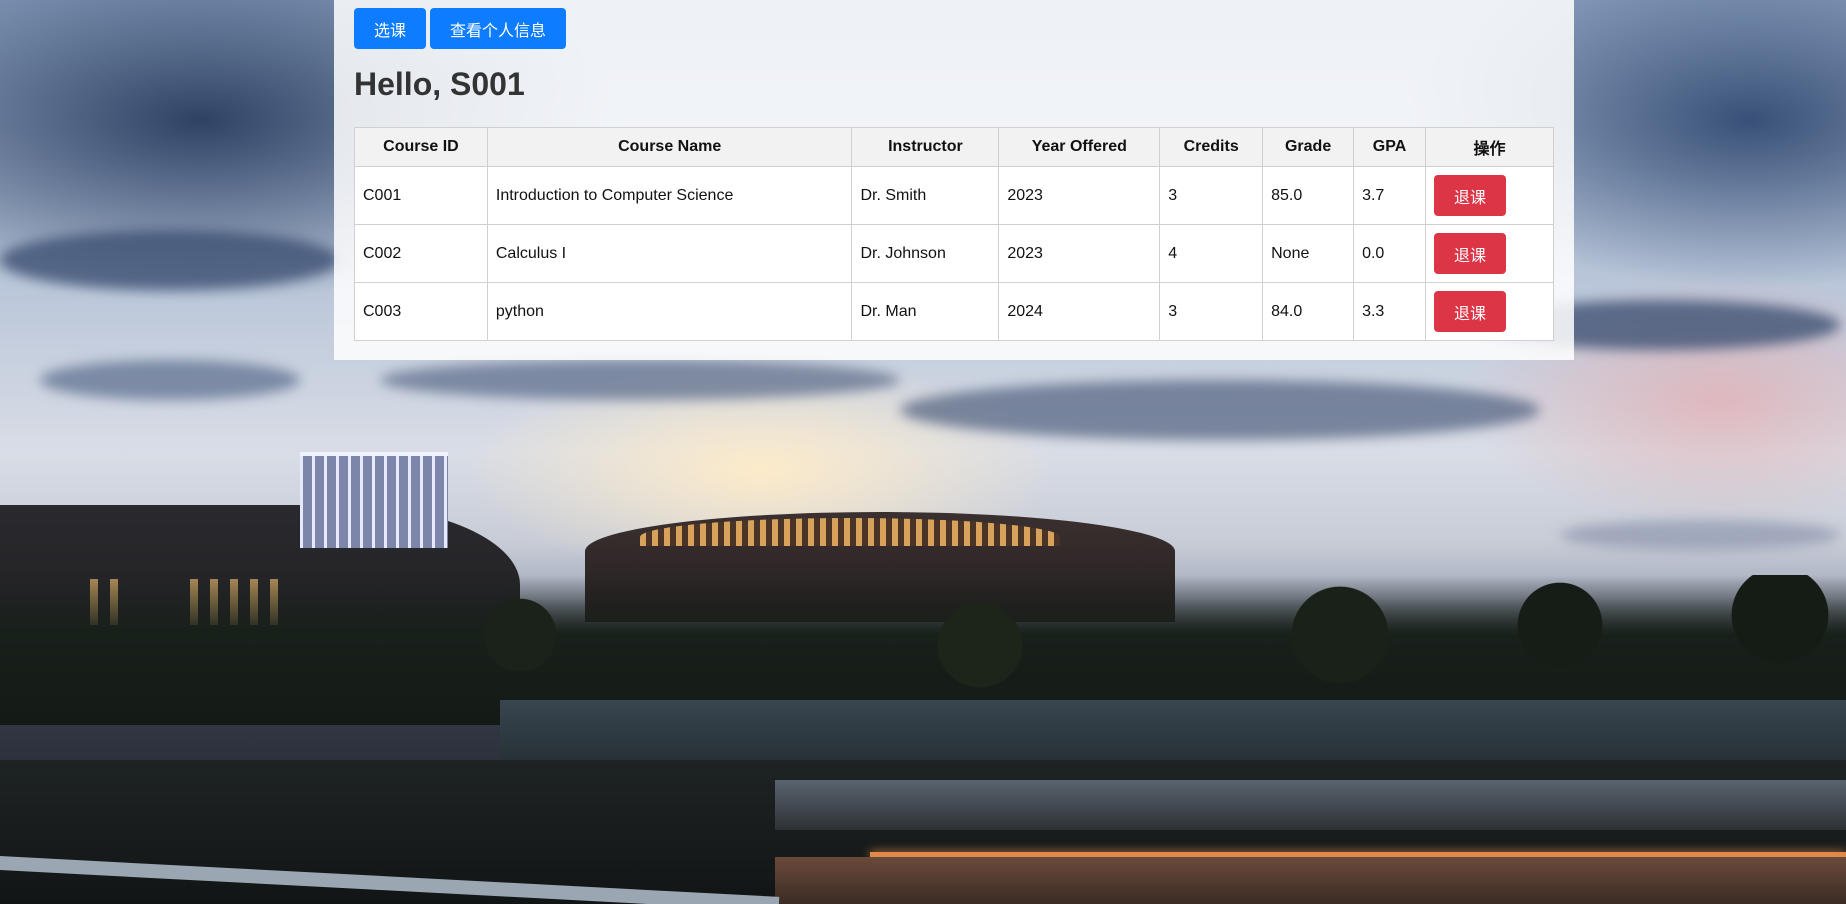 The height and width of the screenshot is (904, 1846). Describe the element at coordinates (1489, 147) in the screenshot. I see `header-actions: 操作` at that location.